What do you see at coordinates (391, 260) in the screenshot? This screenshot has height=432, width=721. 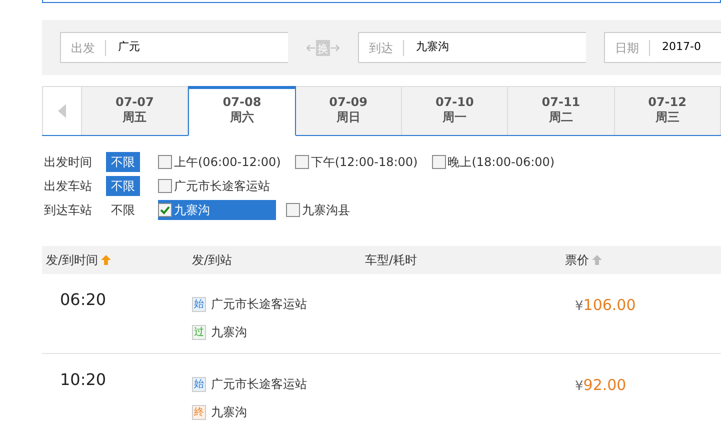 I see `column-header: 车型/耗时` at bounding box center [391, 260].